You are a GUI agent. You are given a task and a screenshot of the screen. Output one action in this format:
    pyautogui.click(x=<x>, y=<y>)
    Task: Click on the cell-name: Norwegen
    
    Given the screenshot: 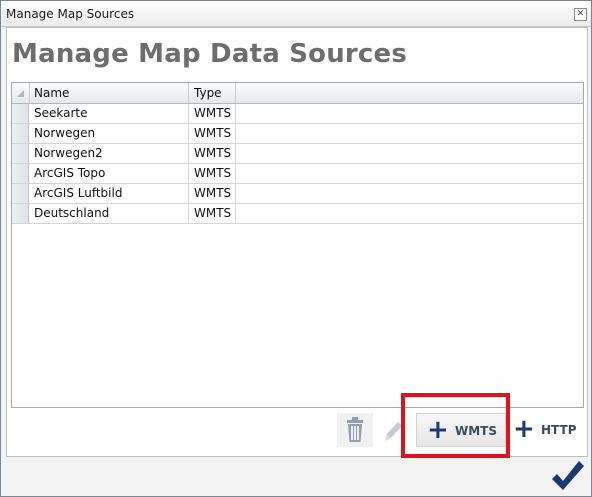 What is the action you would take?
    pyautogui.click(x=109, y=133)
    